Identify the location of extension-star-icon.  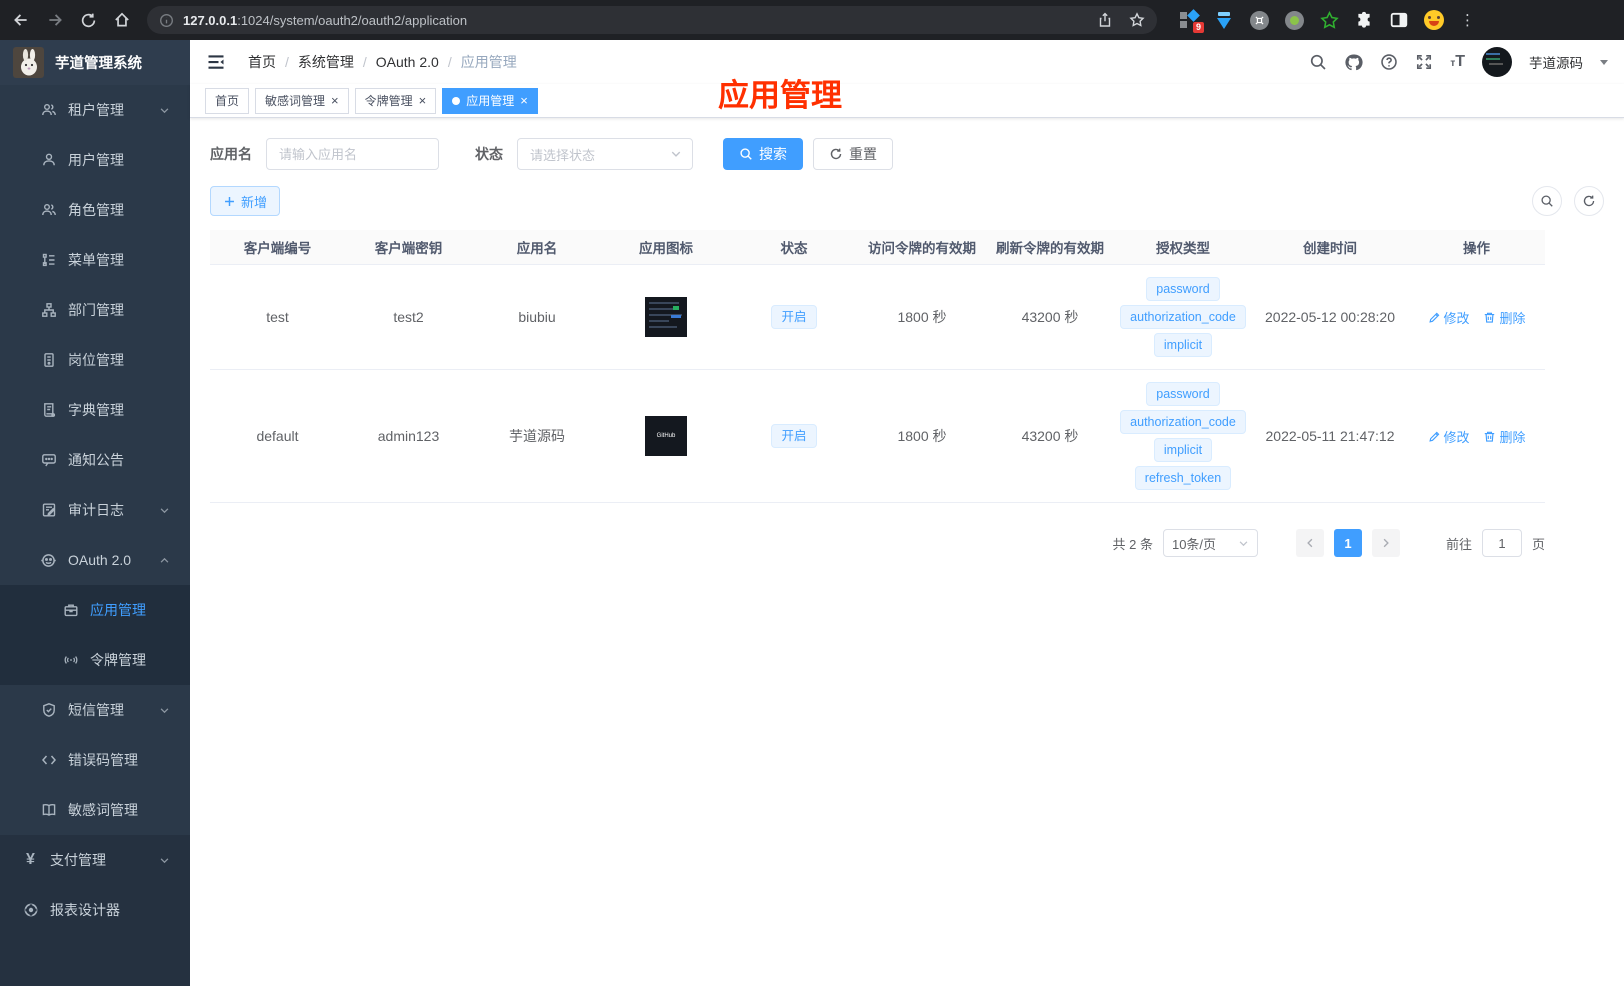
(1329, 20).